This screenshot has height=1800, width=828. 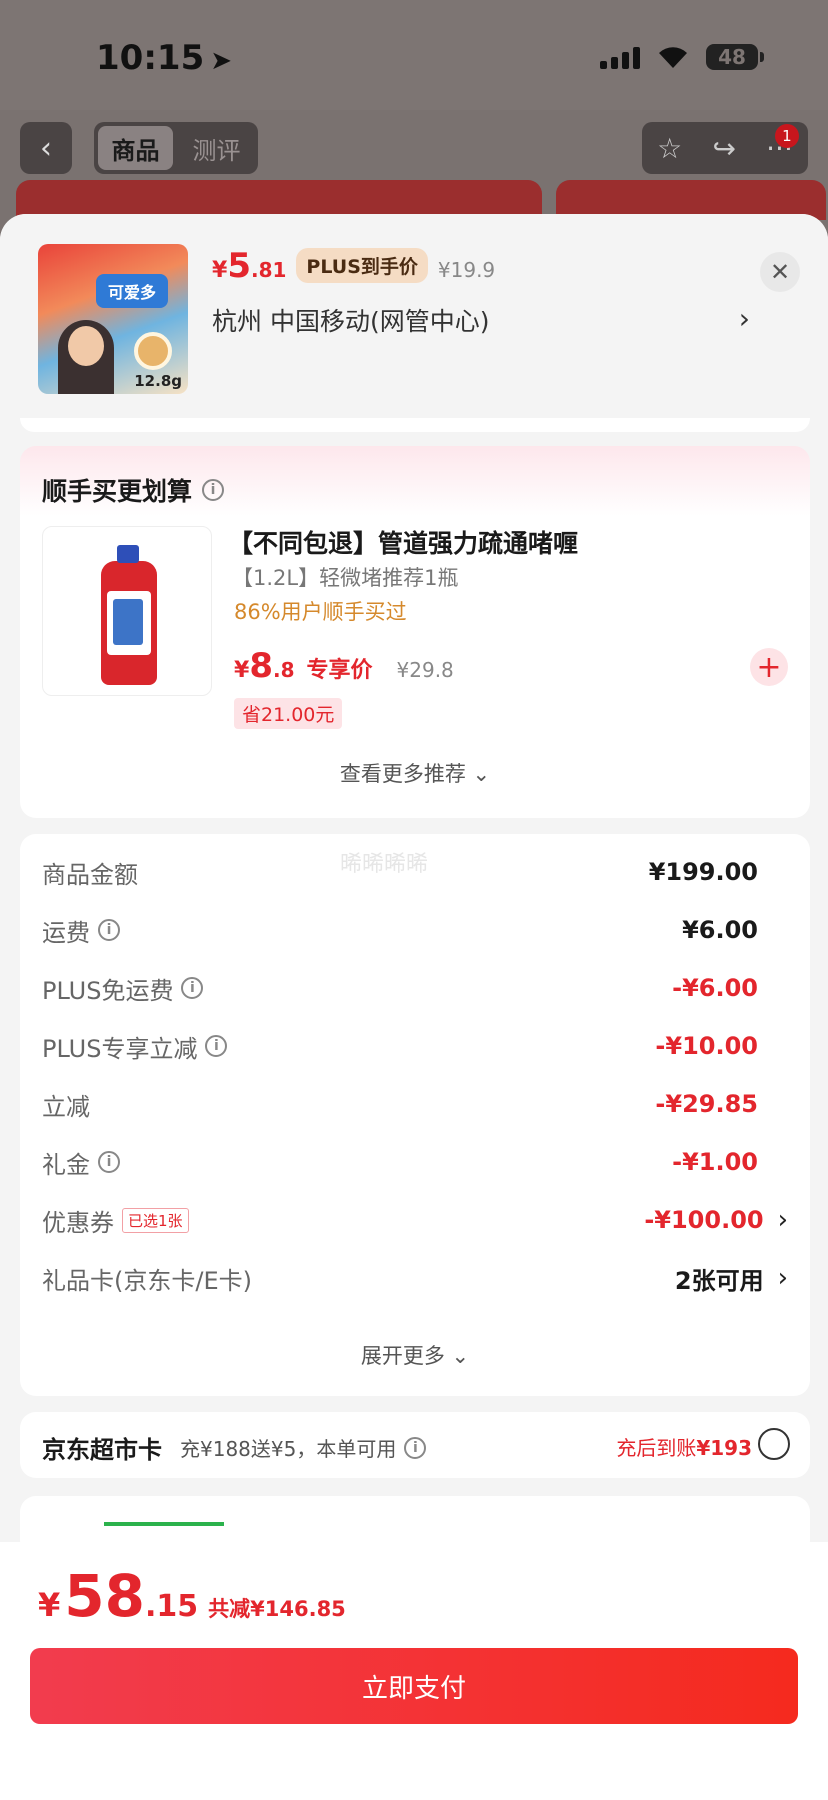 What do you see at coordinates (415, 1520) in the screenshot?
I see `next-card-peek` at bounding box center [415, 1520].